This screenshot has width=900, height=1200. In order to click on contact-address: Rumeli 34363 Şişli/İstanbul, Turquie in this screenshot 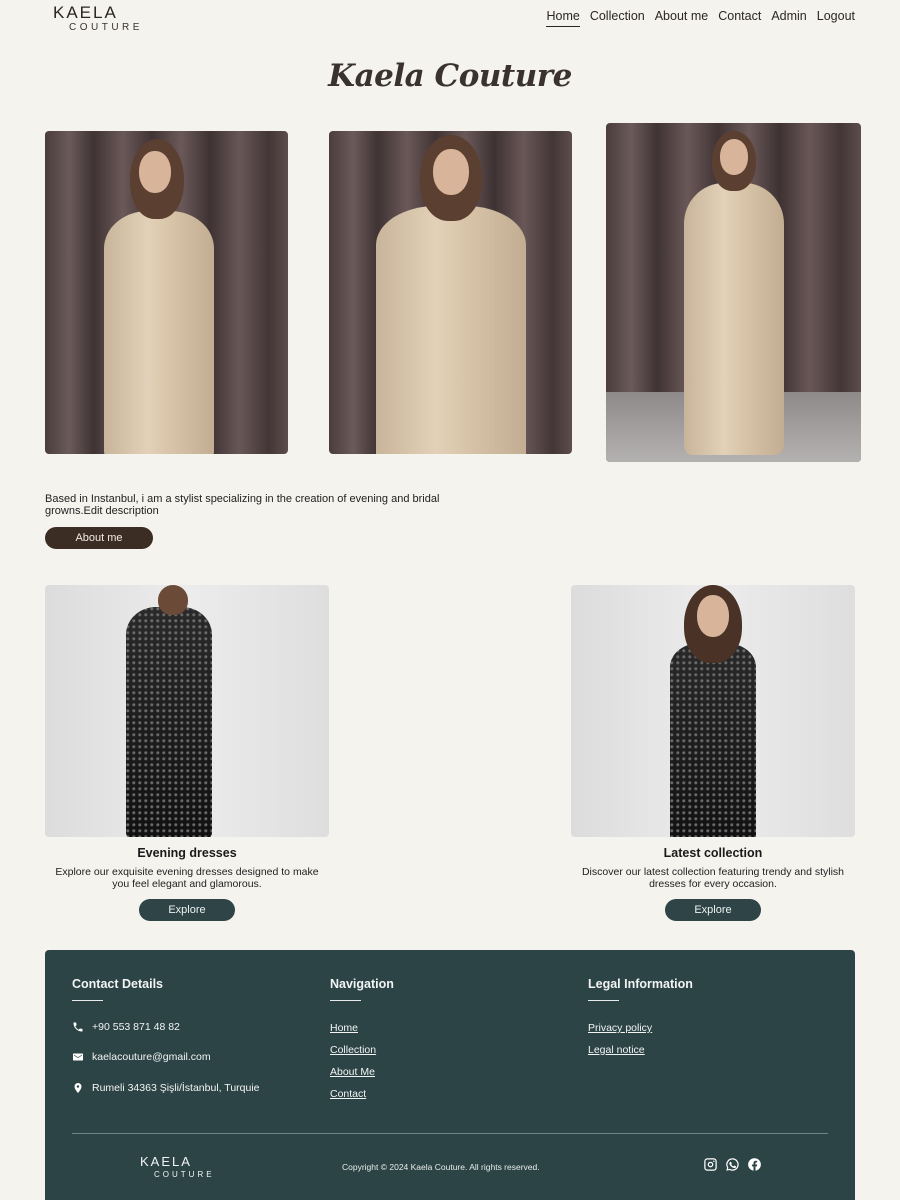, I will do `click(166, 1088)`.